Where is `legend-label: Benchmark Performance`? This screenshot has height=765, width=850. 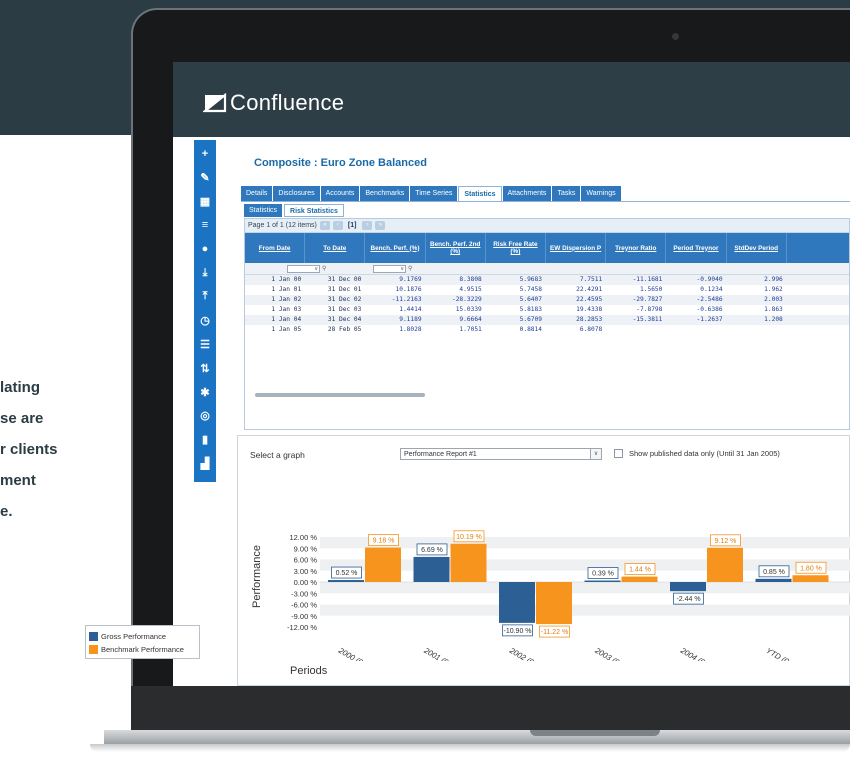 legend-label: Benchmark Performance is located at coordinates (142, 649).